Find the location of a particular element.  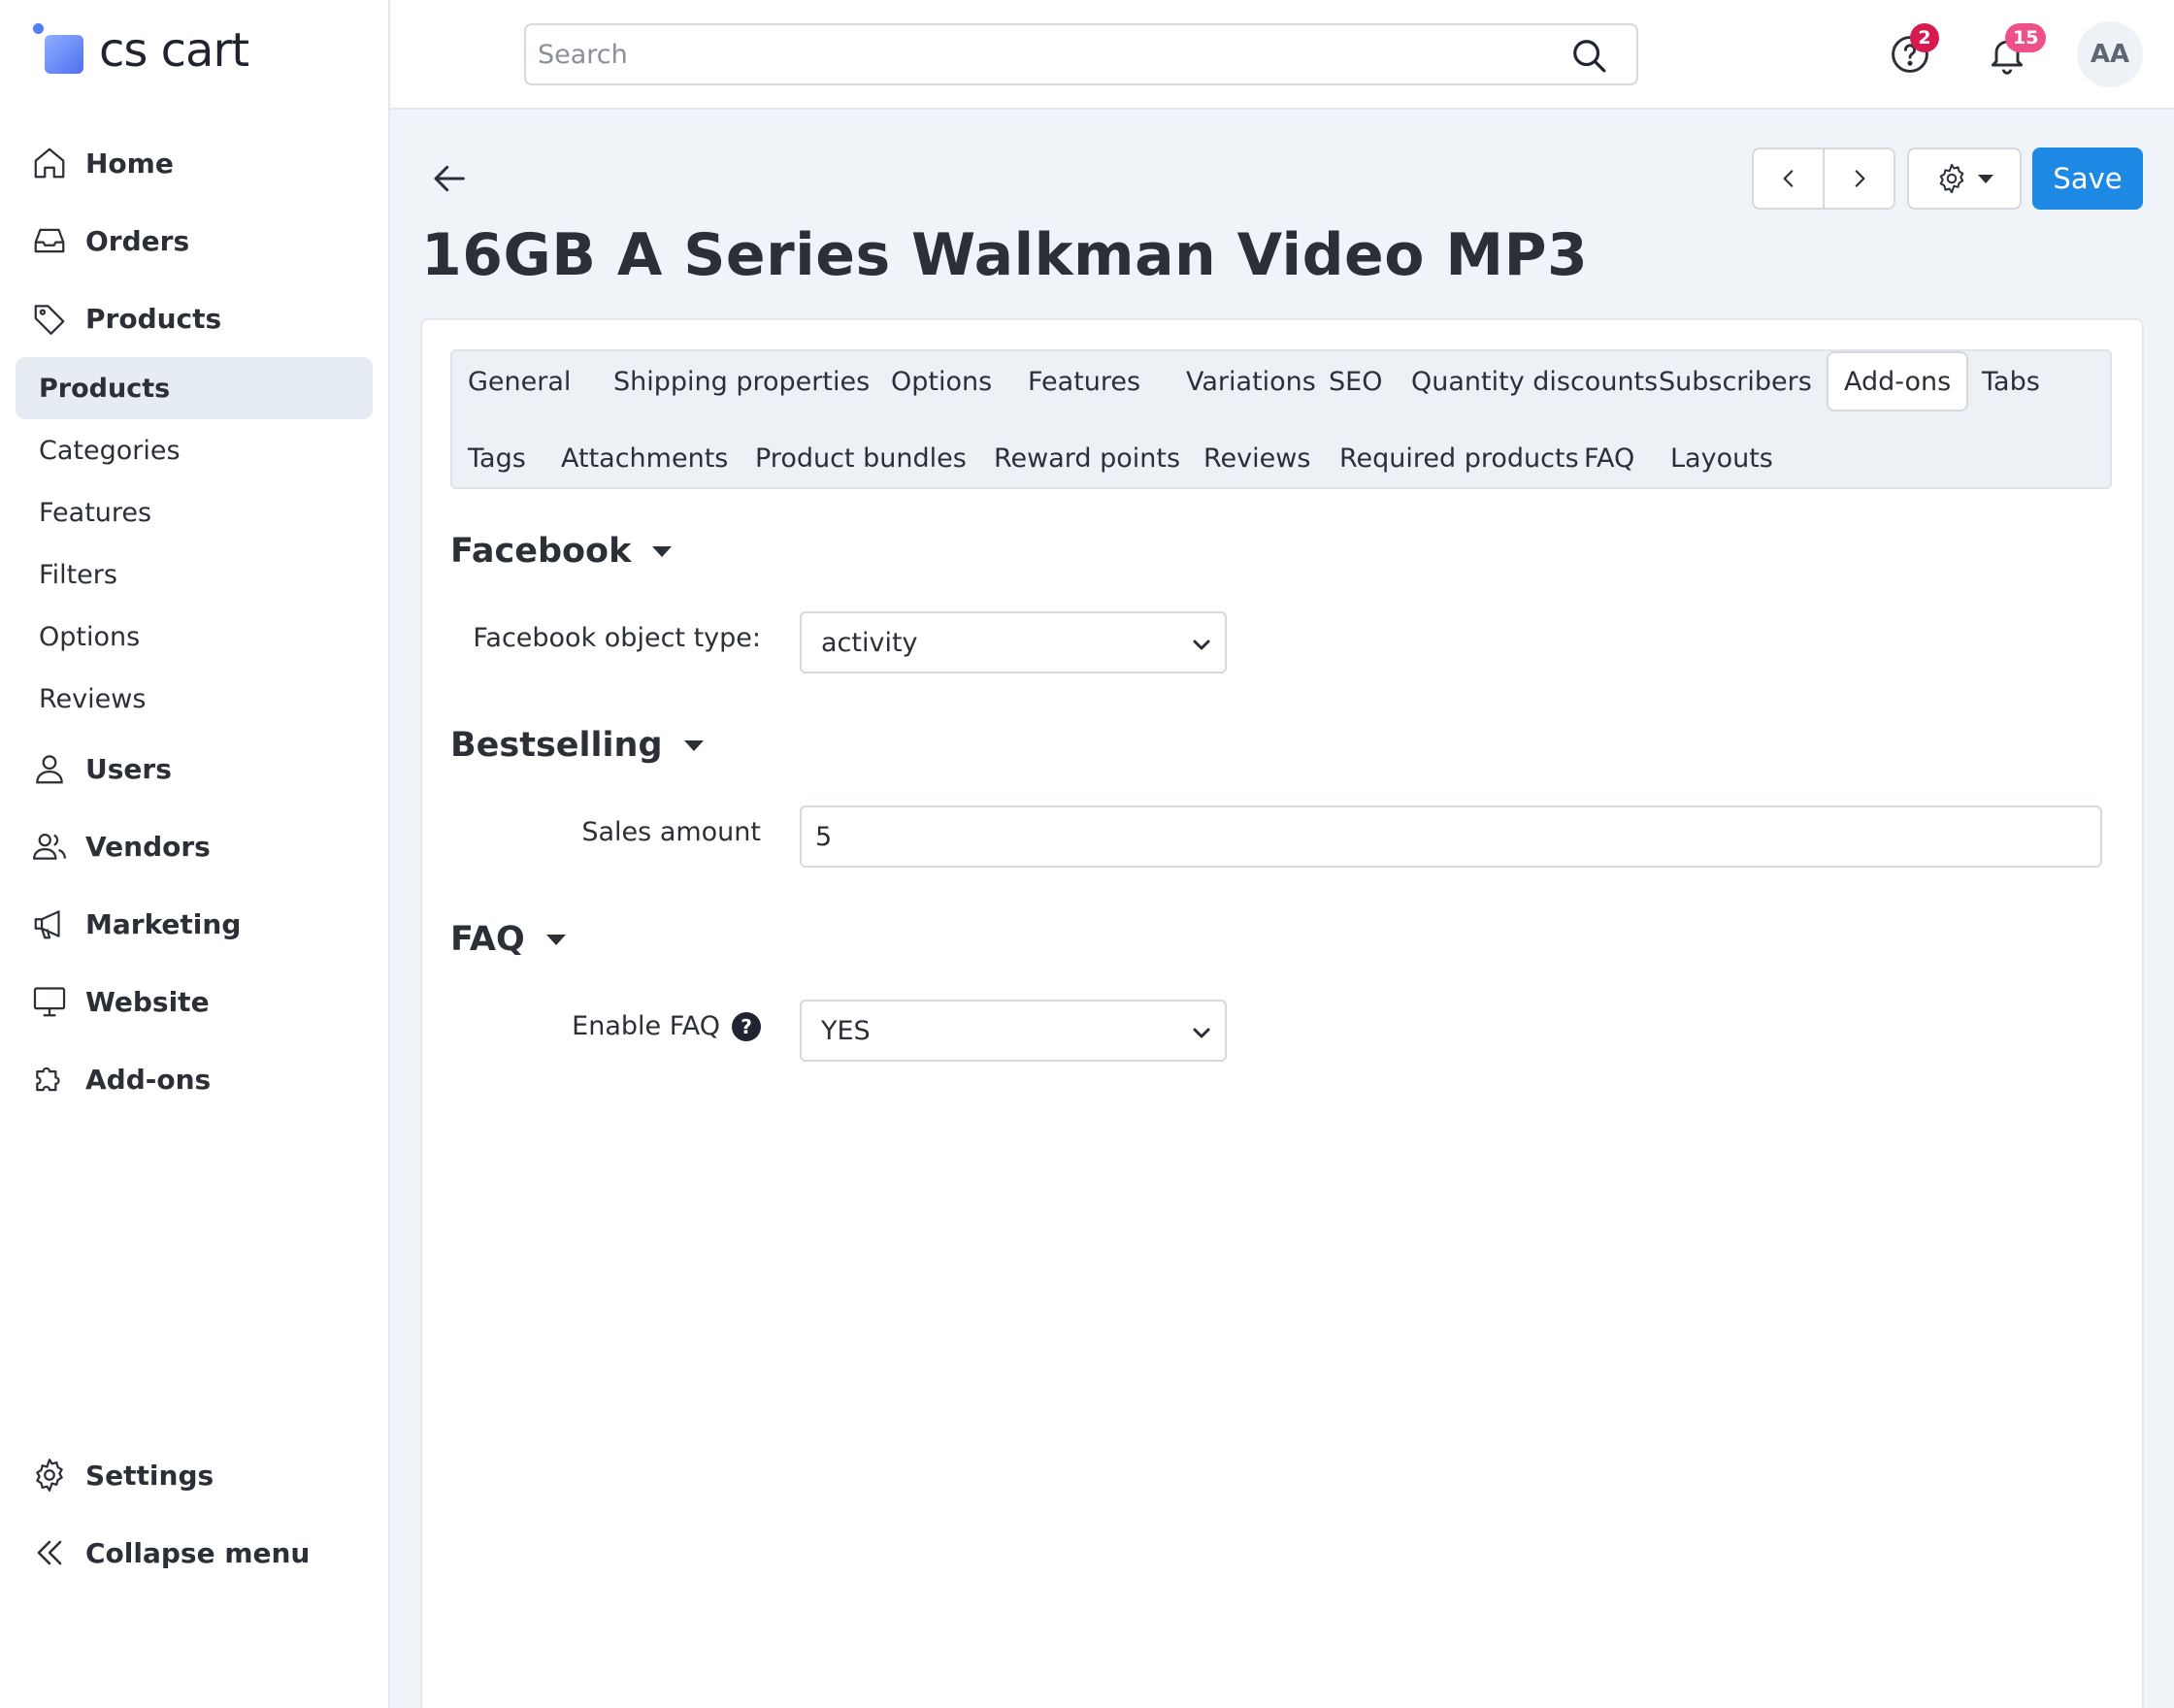

nav-item-marketing: Marketing is located at coordinates (194, 924).